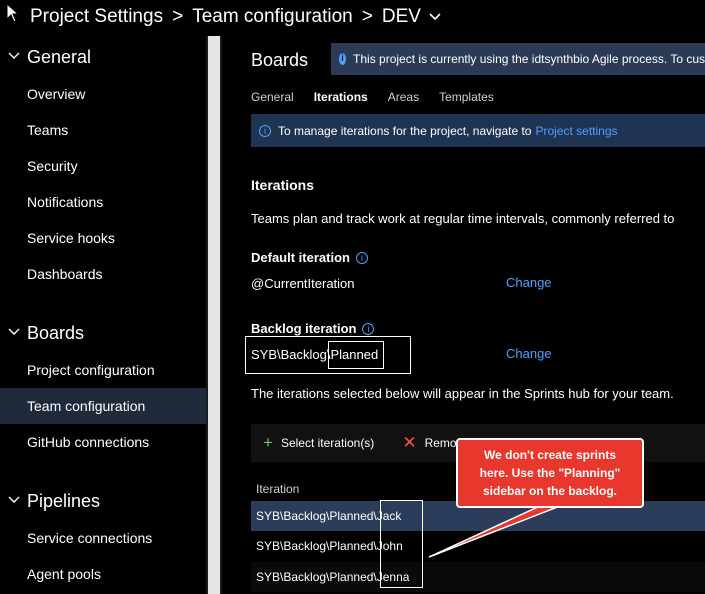 The image size is (705, 594). I want to click on change-backlog-iteration-link: Change, so click(529, 353).